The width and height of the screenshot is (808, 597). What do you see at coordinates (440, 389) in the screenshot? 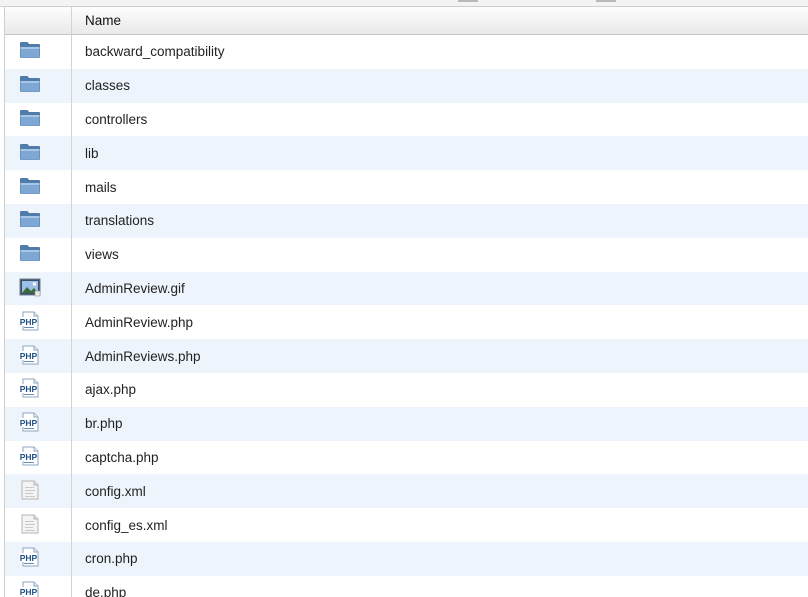
I see `file-name: ajax.php` at bounding box center [440, 389].